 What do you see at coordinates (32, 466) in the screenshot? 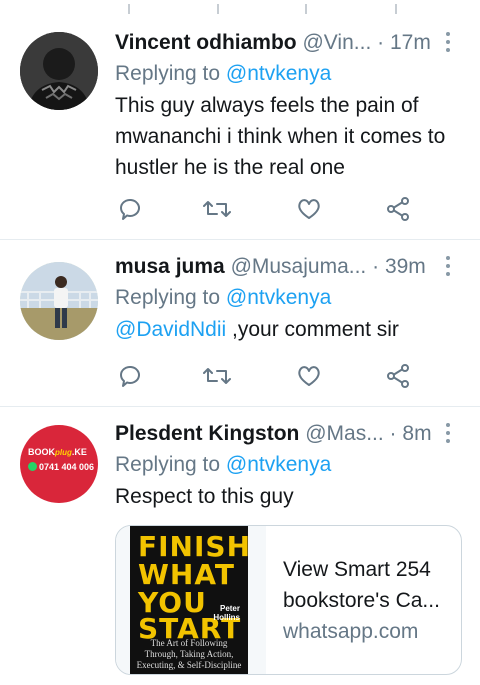
I see `whatsapp-icon` at bounding box center [32, 466].